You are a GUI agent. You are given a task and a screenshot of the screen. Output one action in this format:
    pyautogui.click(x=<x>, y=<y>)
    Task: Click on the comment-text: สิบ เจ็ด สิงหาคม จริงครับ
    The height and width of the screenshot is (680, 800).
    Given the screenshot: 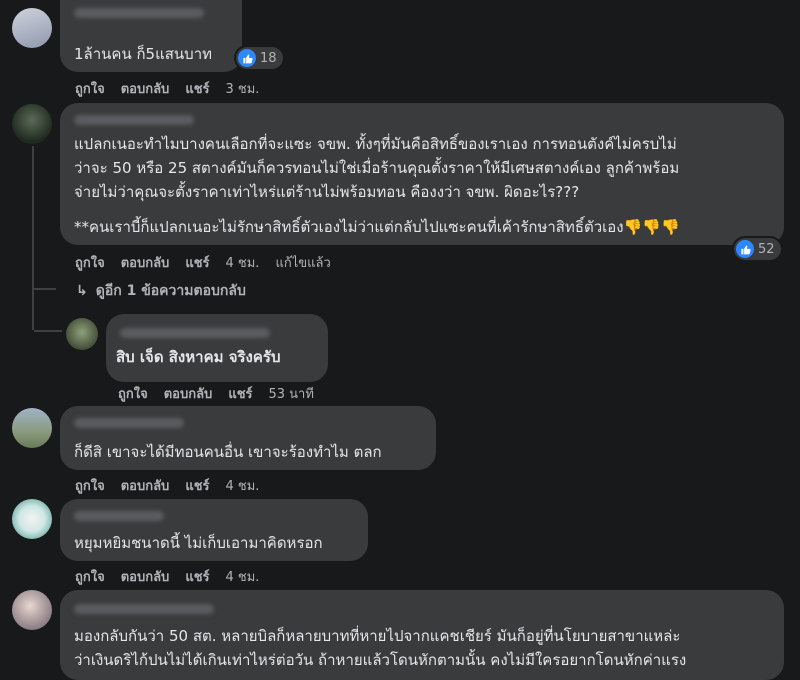 What is the action you would take?
    pyautogui.click(x=198, y=357)
    